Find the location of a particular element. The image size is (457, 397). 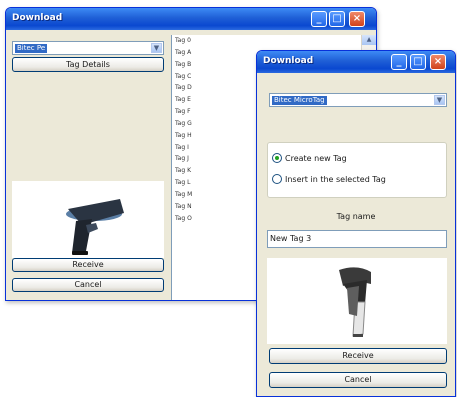

list-item: Tag 0 is located at coordinates (267, 41).